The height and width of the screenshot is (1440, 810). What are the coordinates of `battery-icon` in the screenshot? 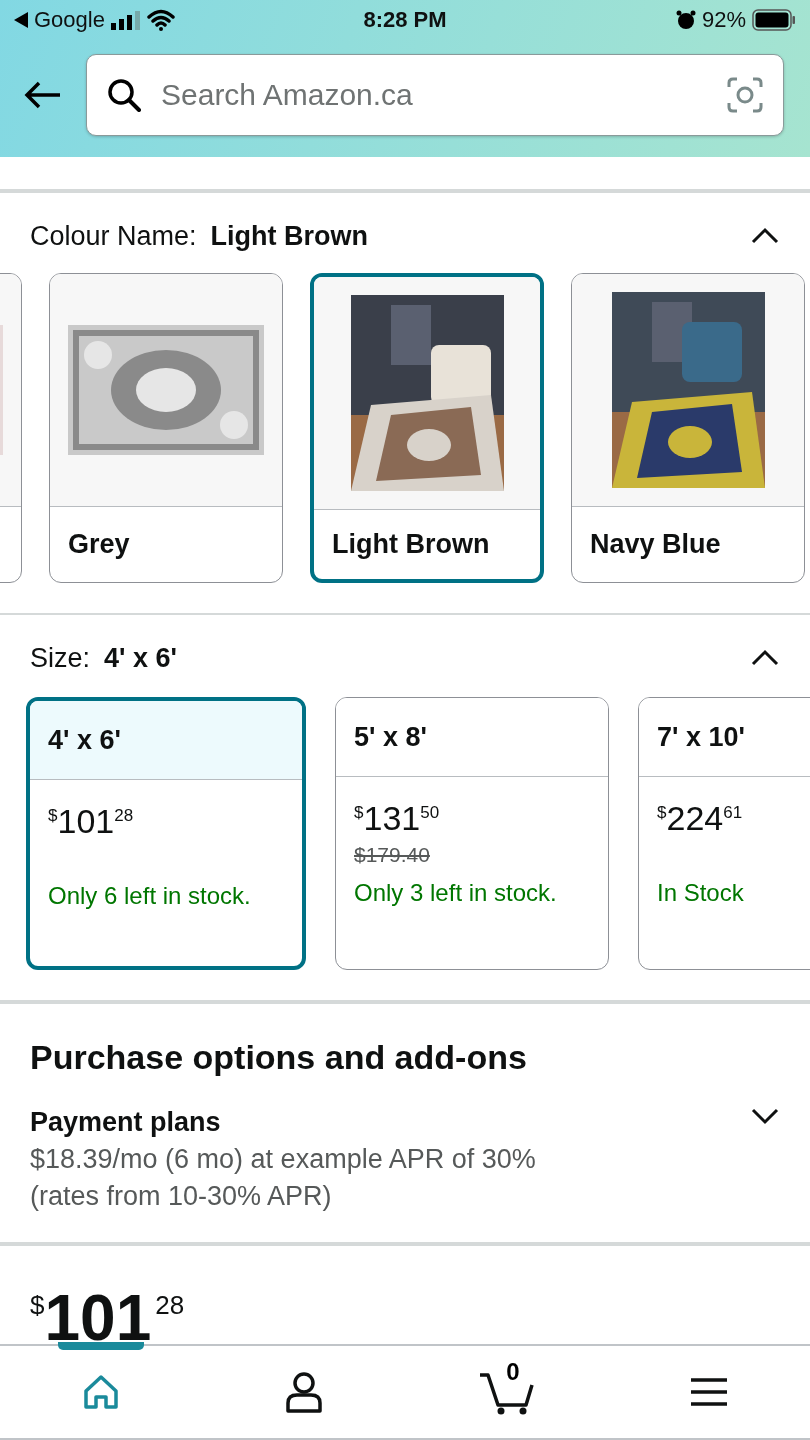 It's located at (774, 20).